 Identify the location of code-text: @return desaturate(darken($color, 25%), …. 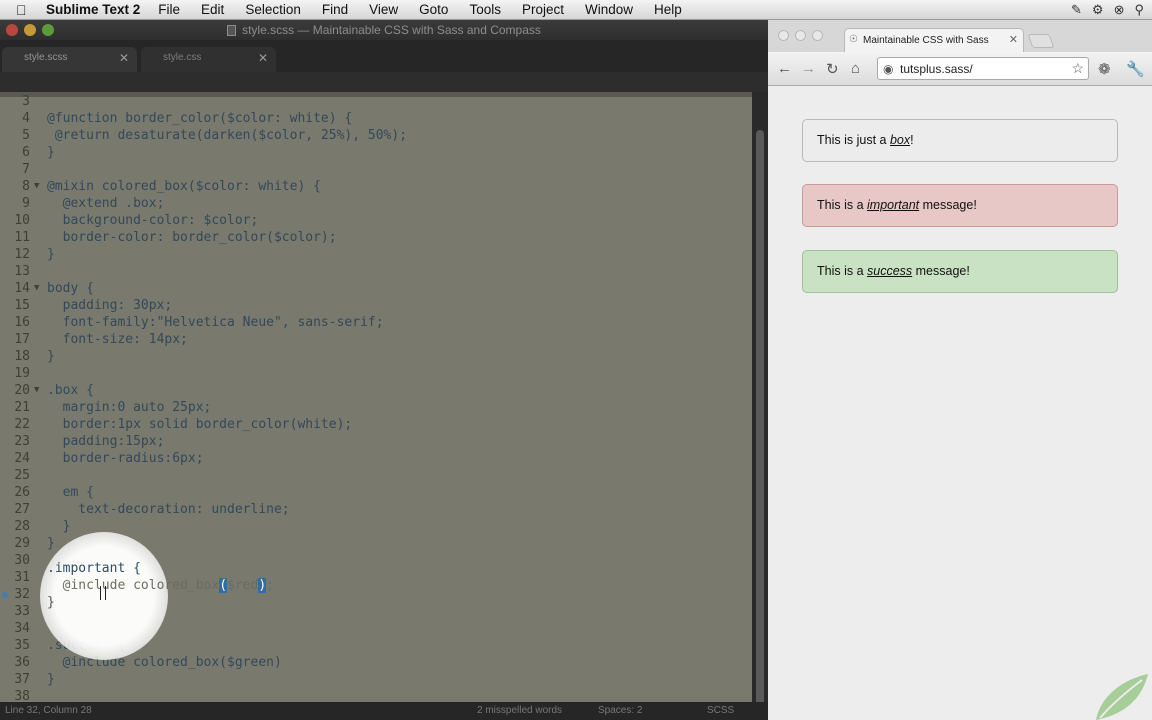
(227, 135).